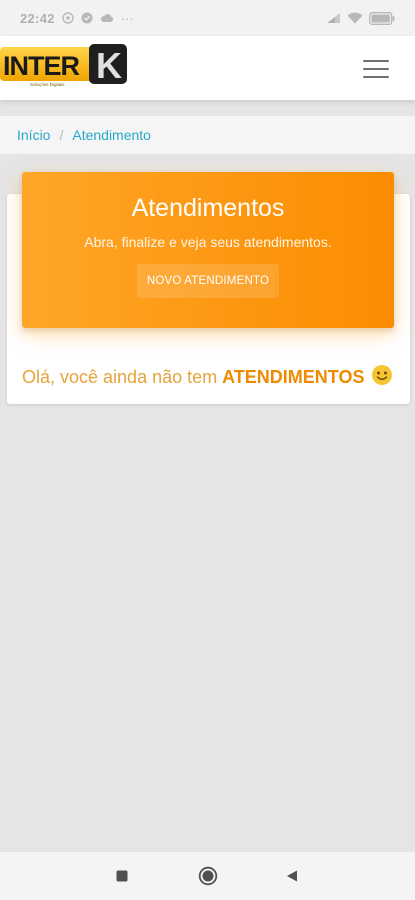 This screenshot has height=900, width=415. What do you see at coordinates (37, 18) in the screenshot?
I see `status-time: 22:42` at bounding box center [37, 18].